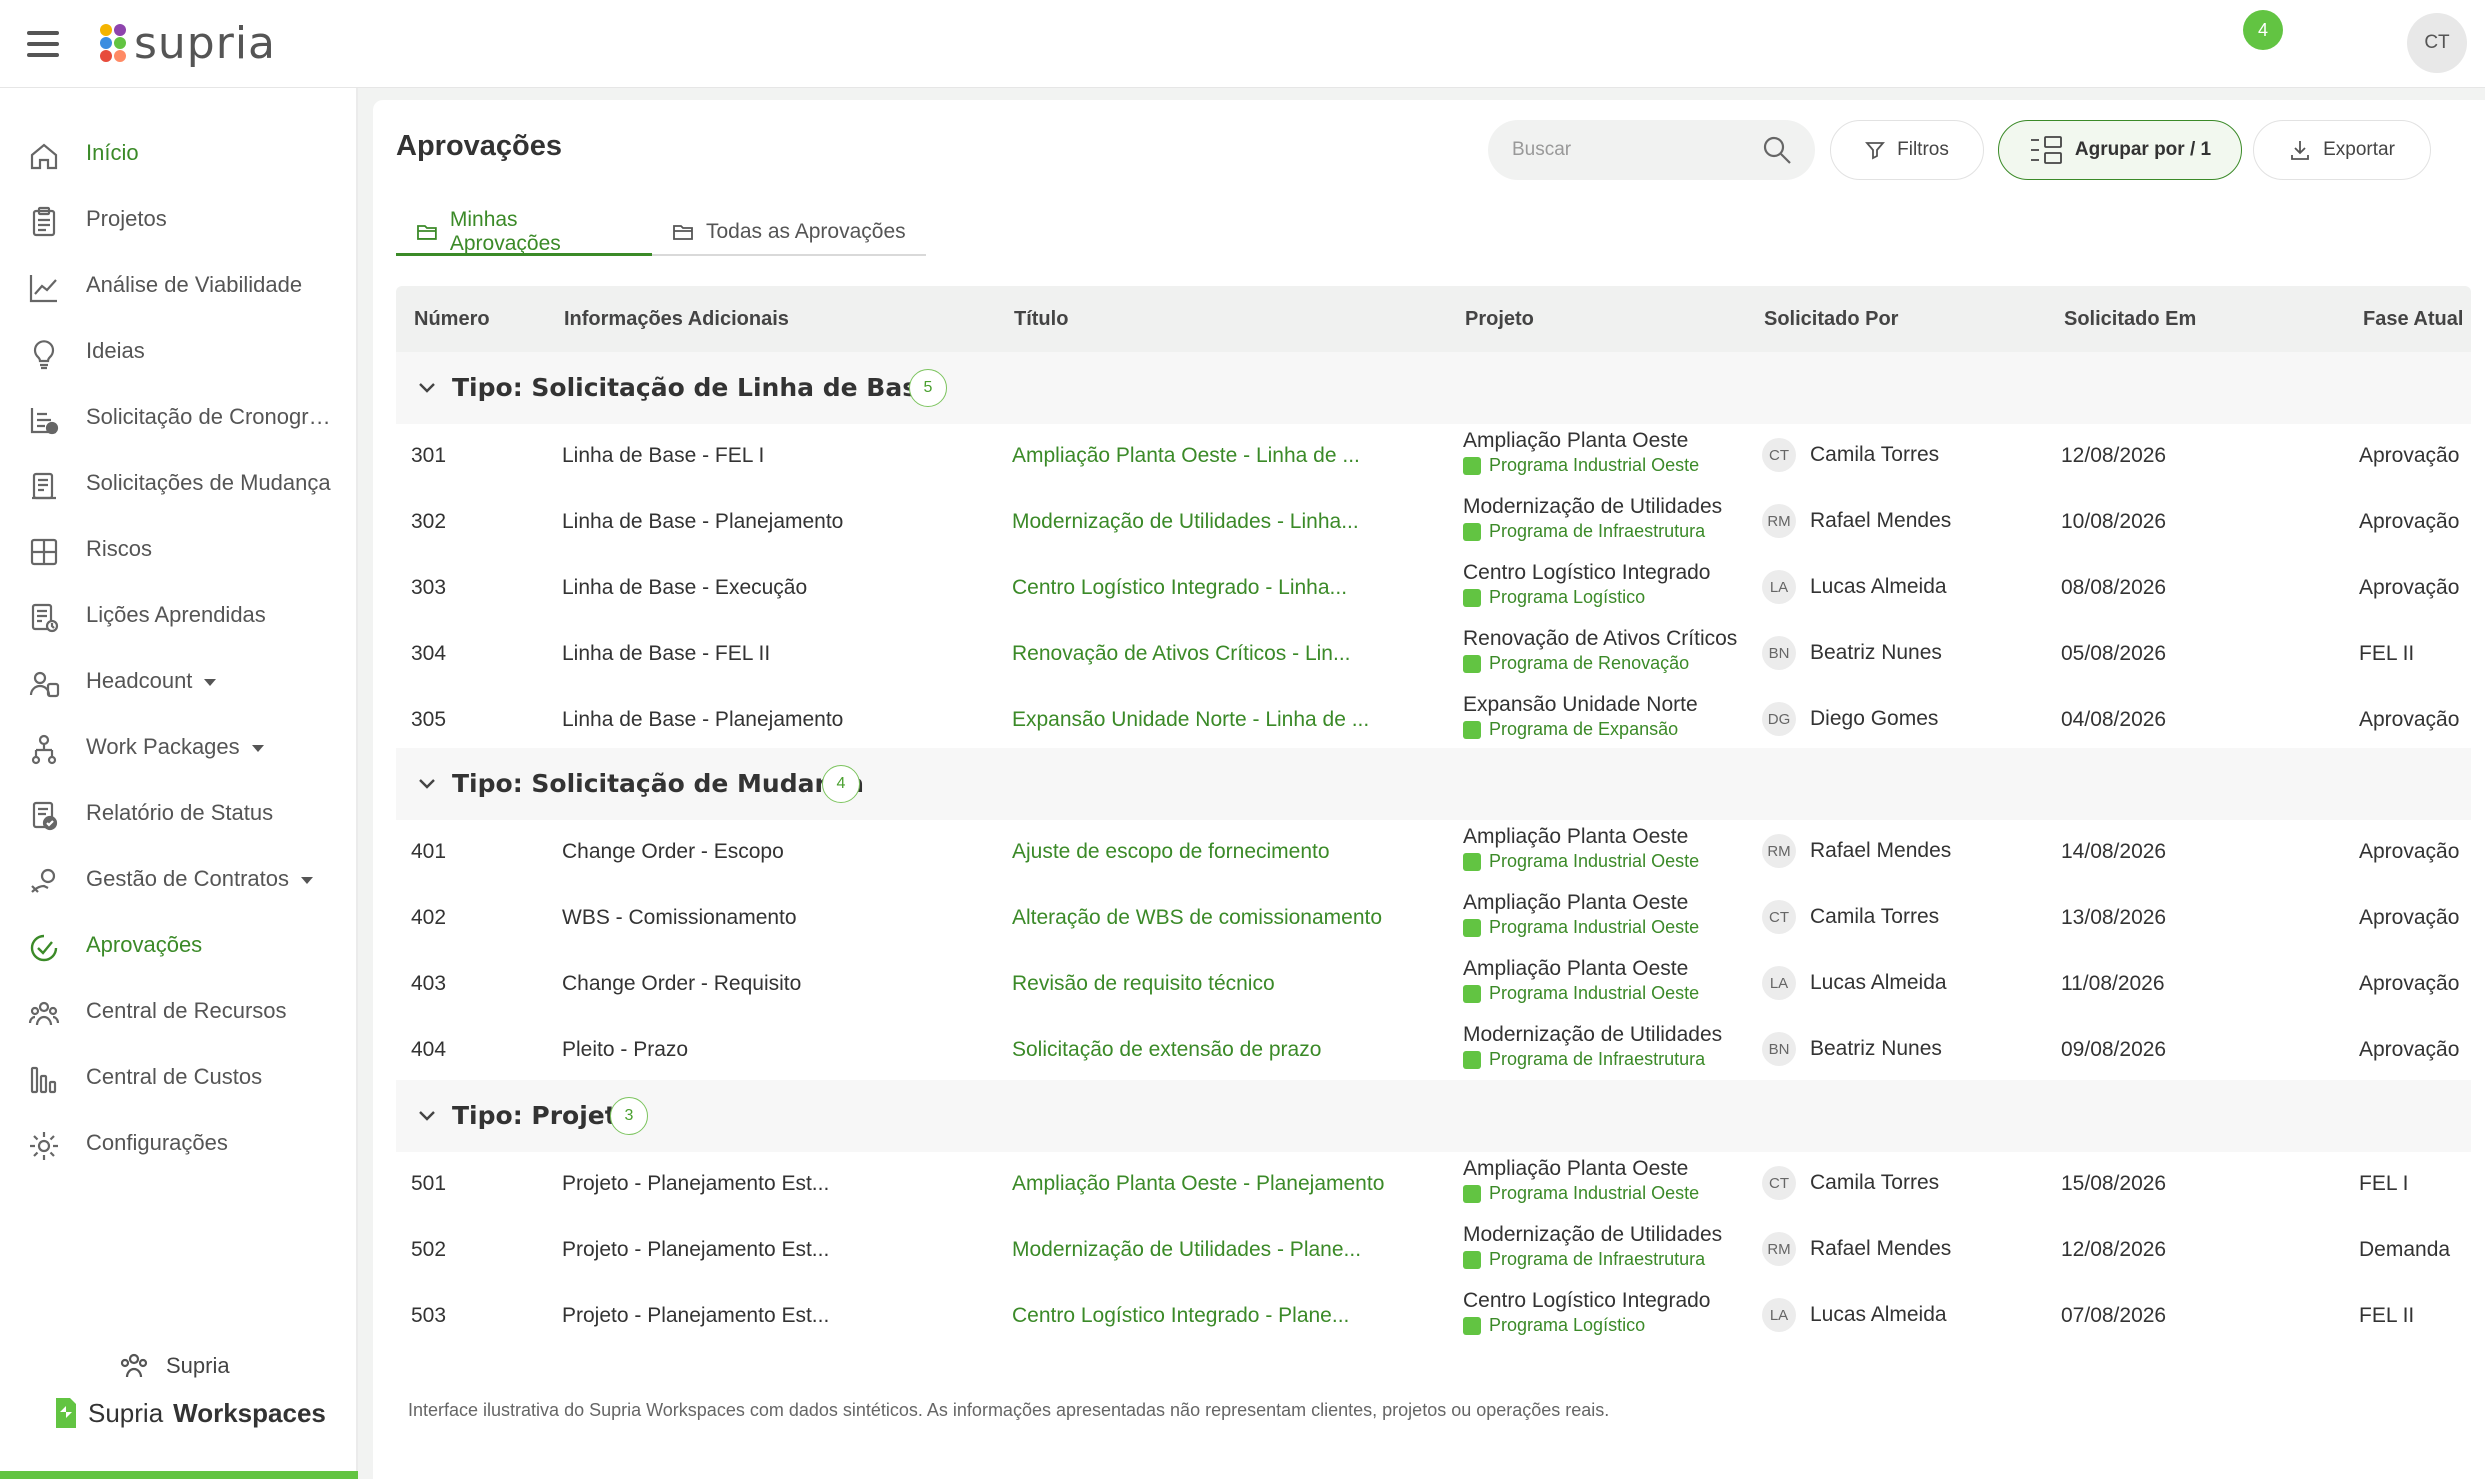 Image resolution: width=2485 pixels, height=1479 pixels. What do you see at coordinates (524, 232) in the screenshot?
I see `tab-minhas-aprovacoes: Minhas Aprovações` at bounding box center [524, 232].